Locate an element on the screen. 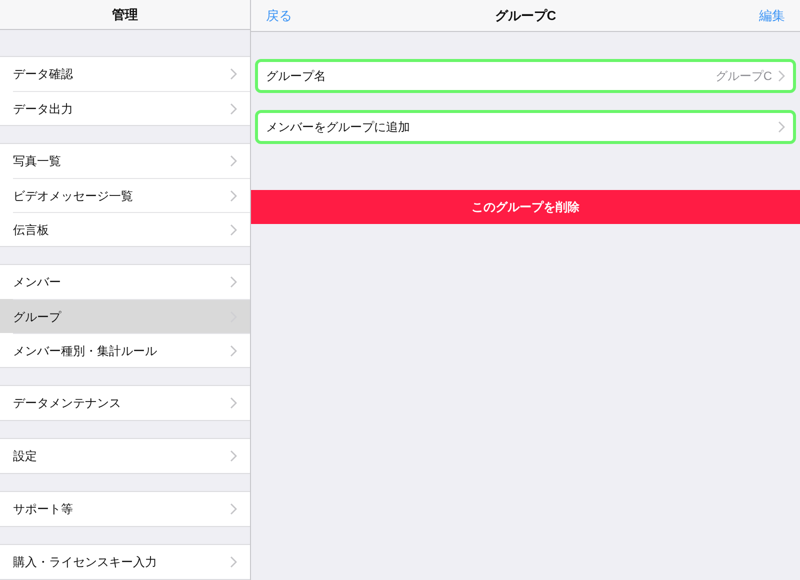 The height and width of the screenshot is (580, 800). sidebar-item: グループ is located at coordinates (125, 316).